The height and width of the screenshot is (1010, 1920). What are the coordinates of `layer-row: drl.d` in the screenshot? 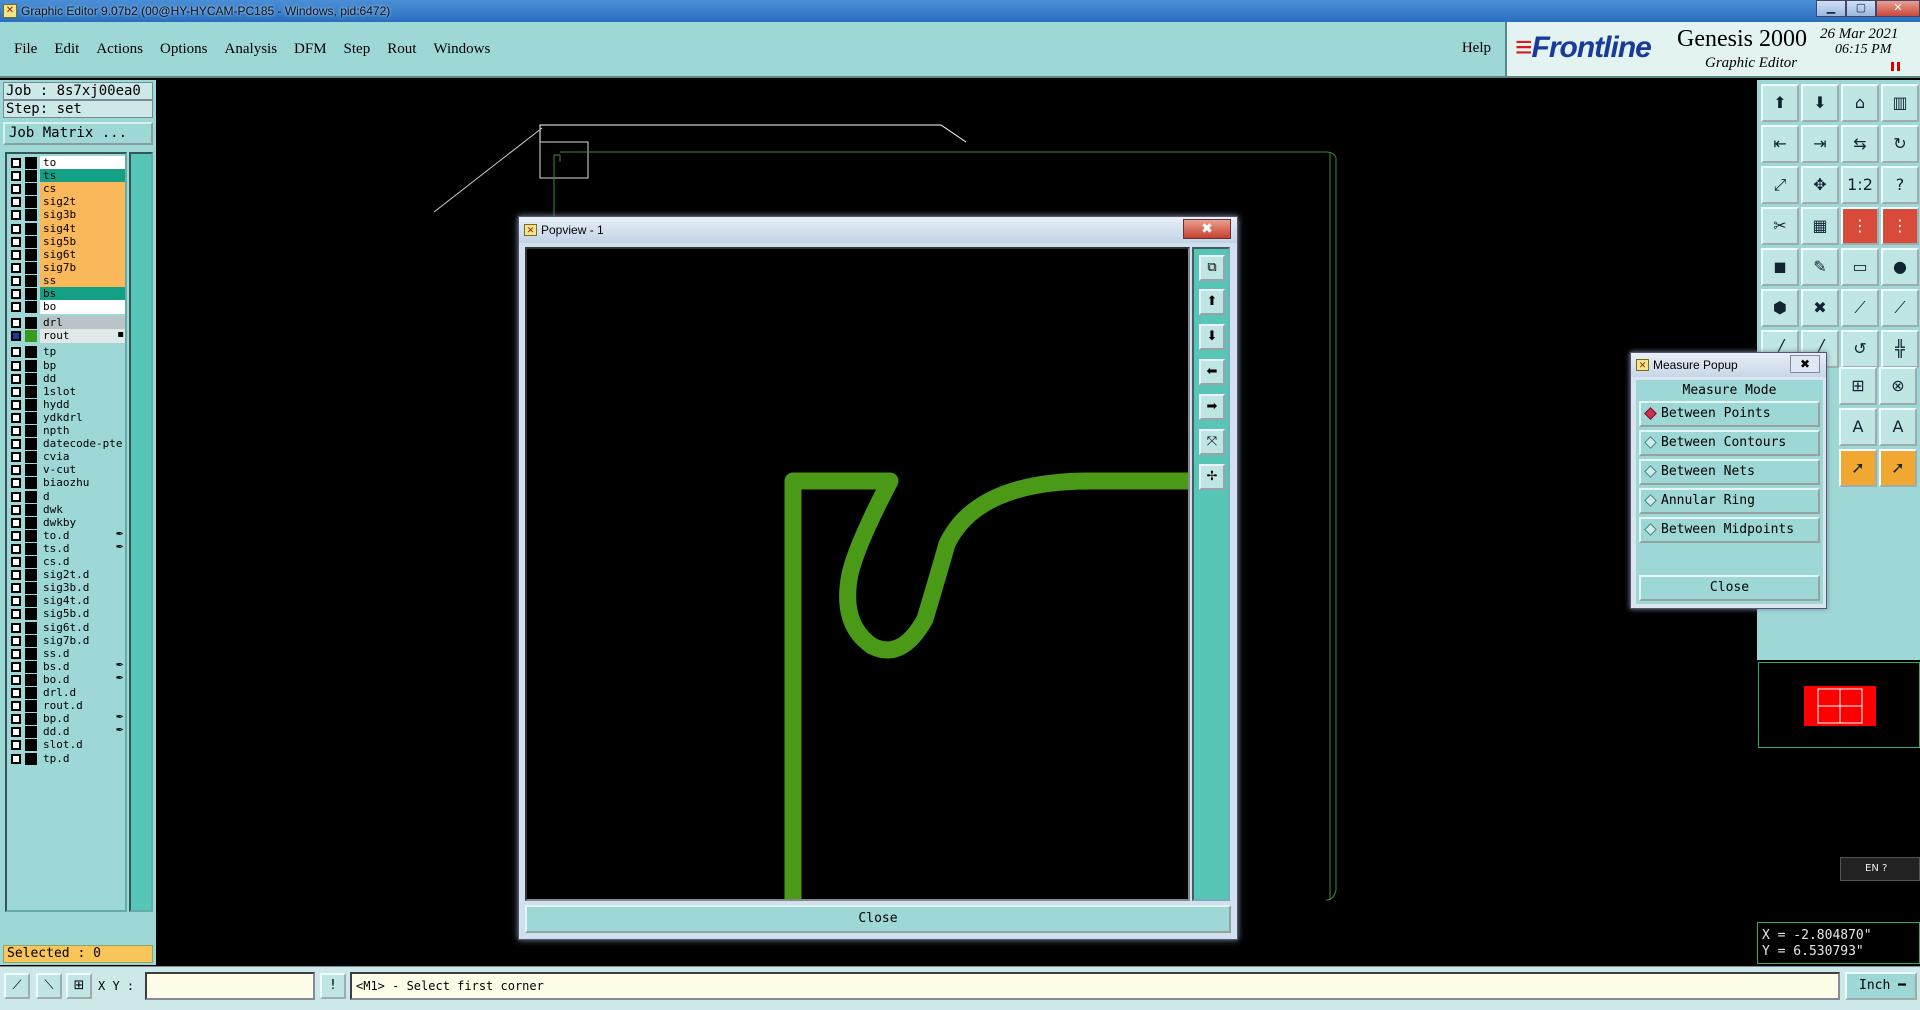 It's located at (67, 693).